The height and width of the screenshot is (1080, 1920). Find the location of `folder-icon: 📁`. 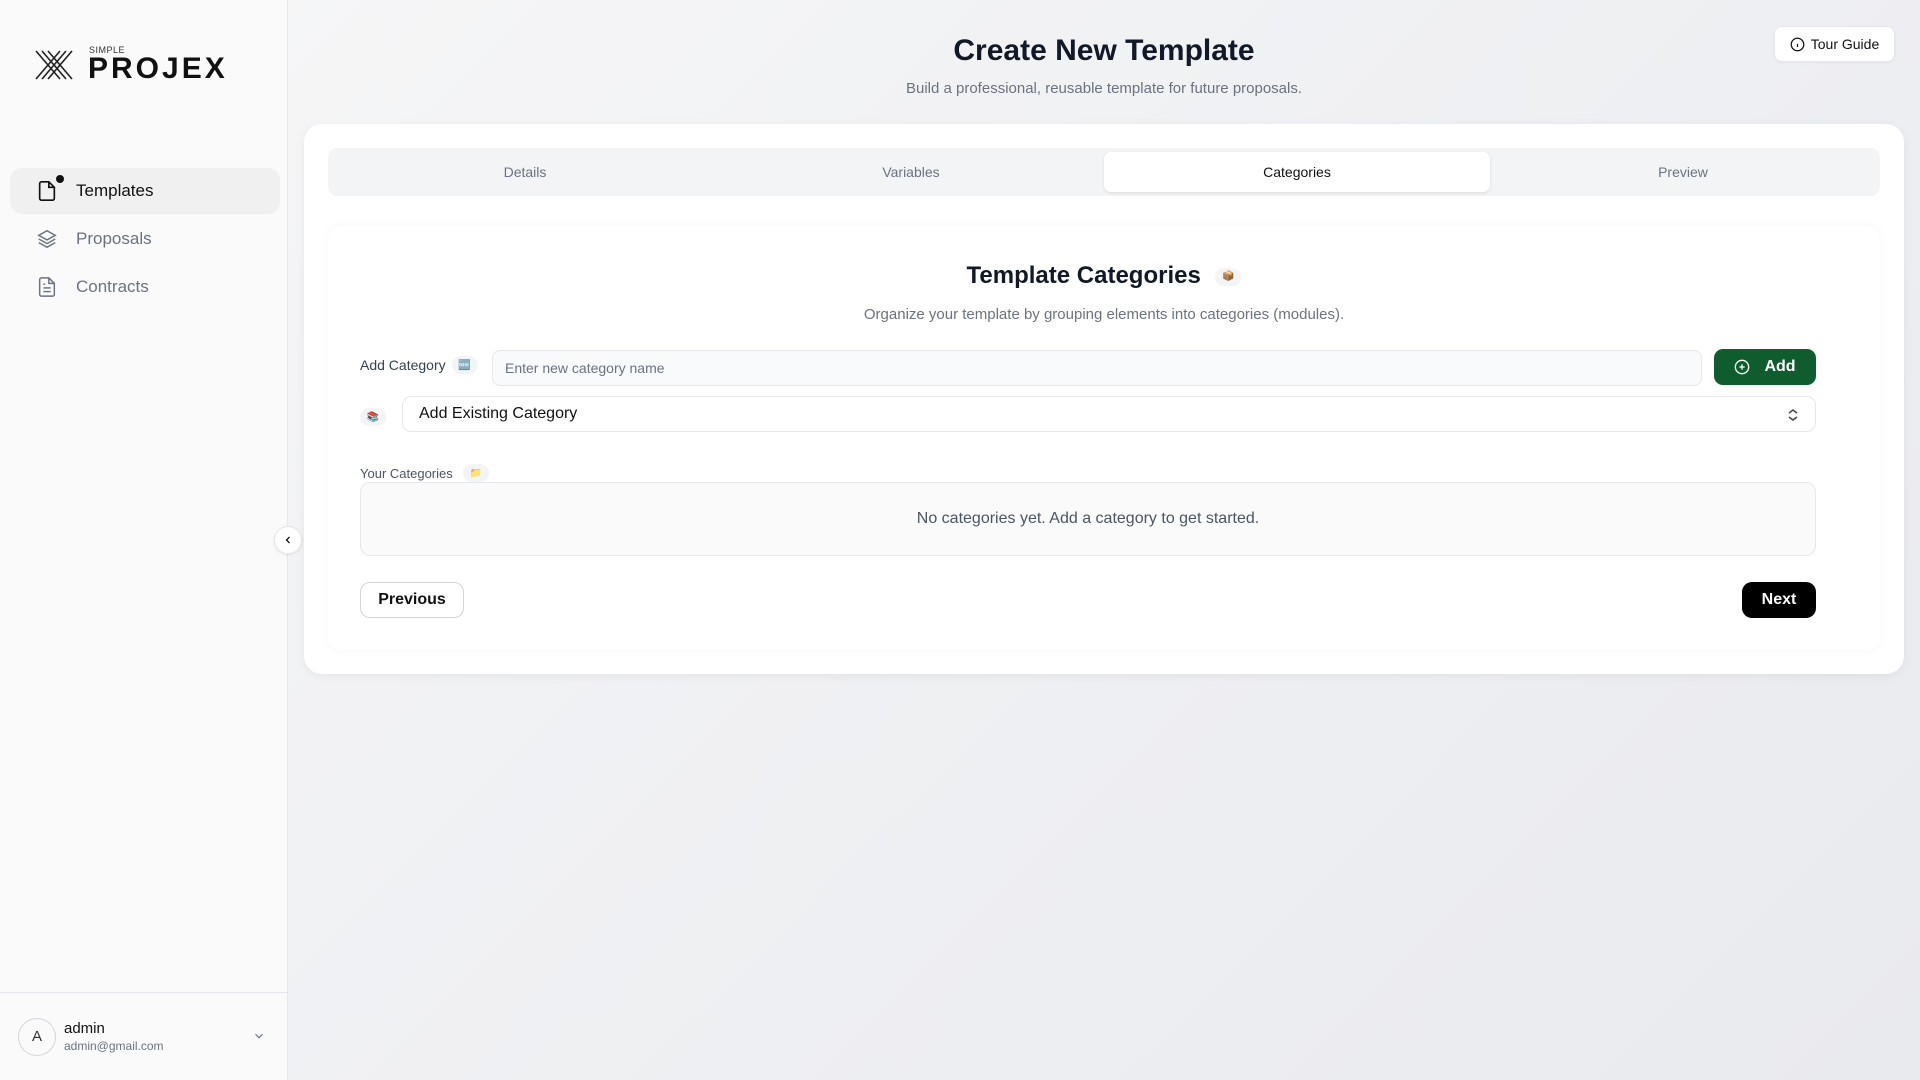

folder-icon: 📁 is located at coordinates (475, 473).